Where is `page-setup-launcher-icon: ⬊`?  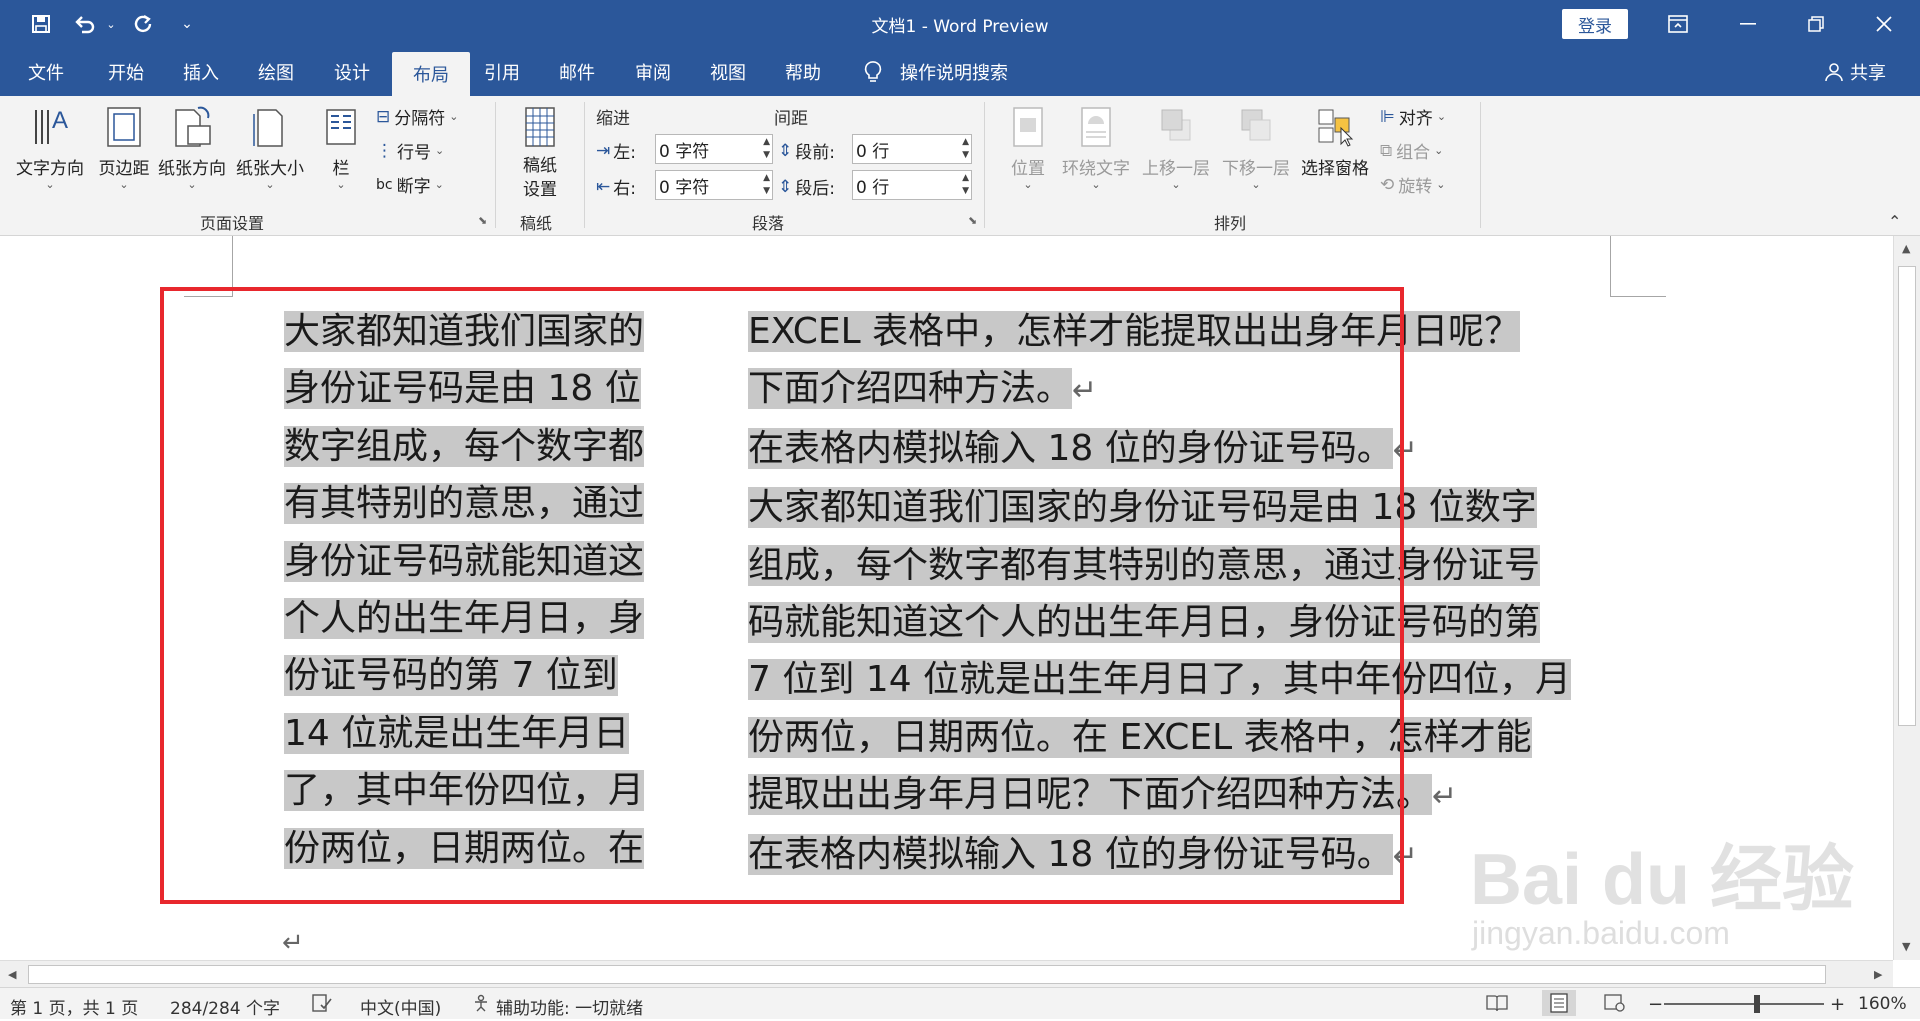
page-setup-launcher-icon: ⬊ is located at coordinates (482, 220).